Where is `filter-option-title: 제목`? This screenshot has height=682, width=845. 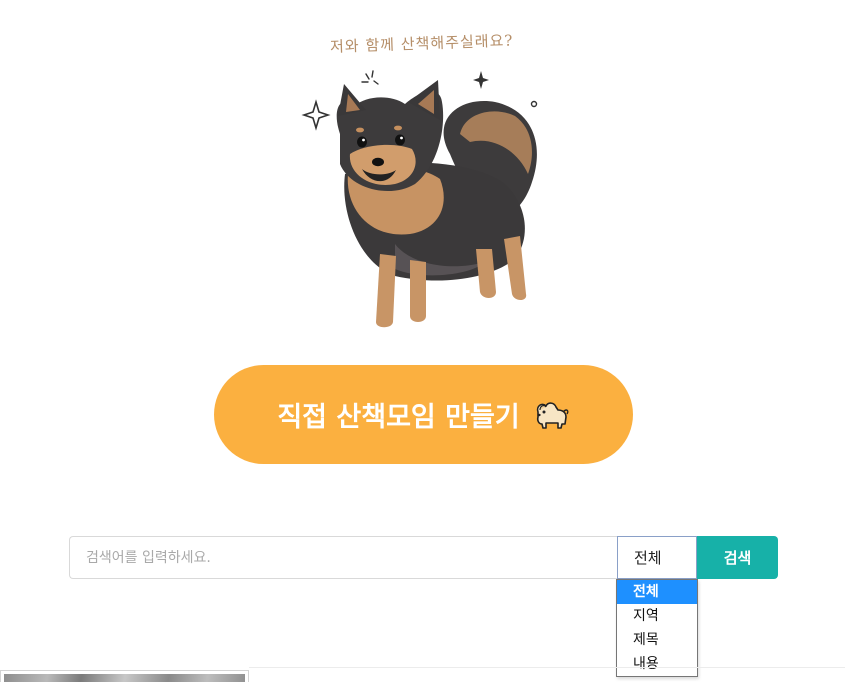
filter-option-title: 제목 is located at coordinates (657, 640).